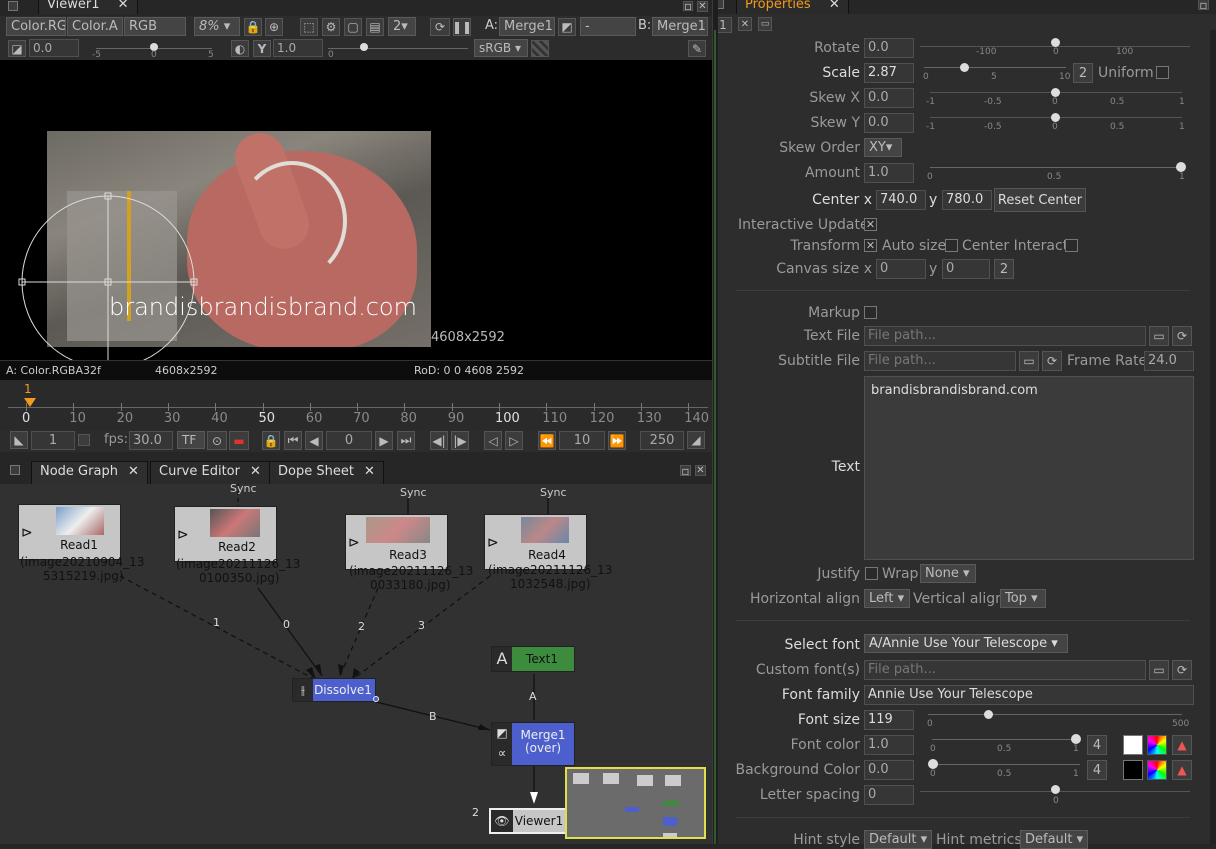  Describe the element at coordinates (662, 440) in the screenshot. I see `end-frame-field: 250` at that location.